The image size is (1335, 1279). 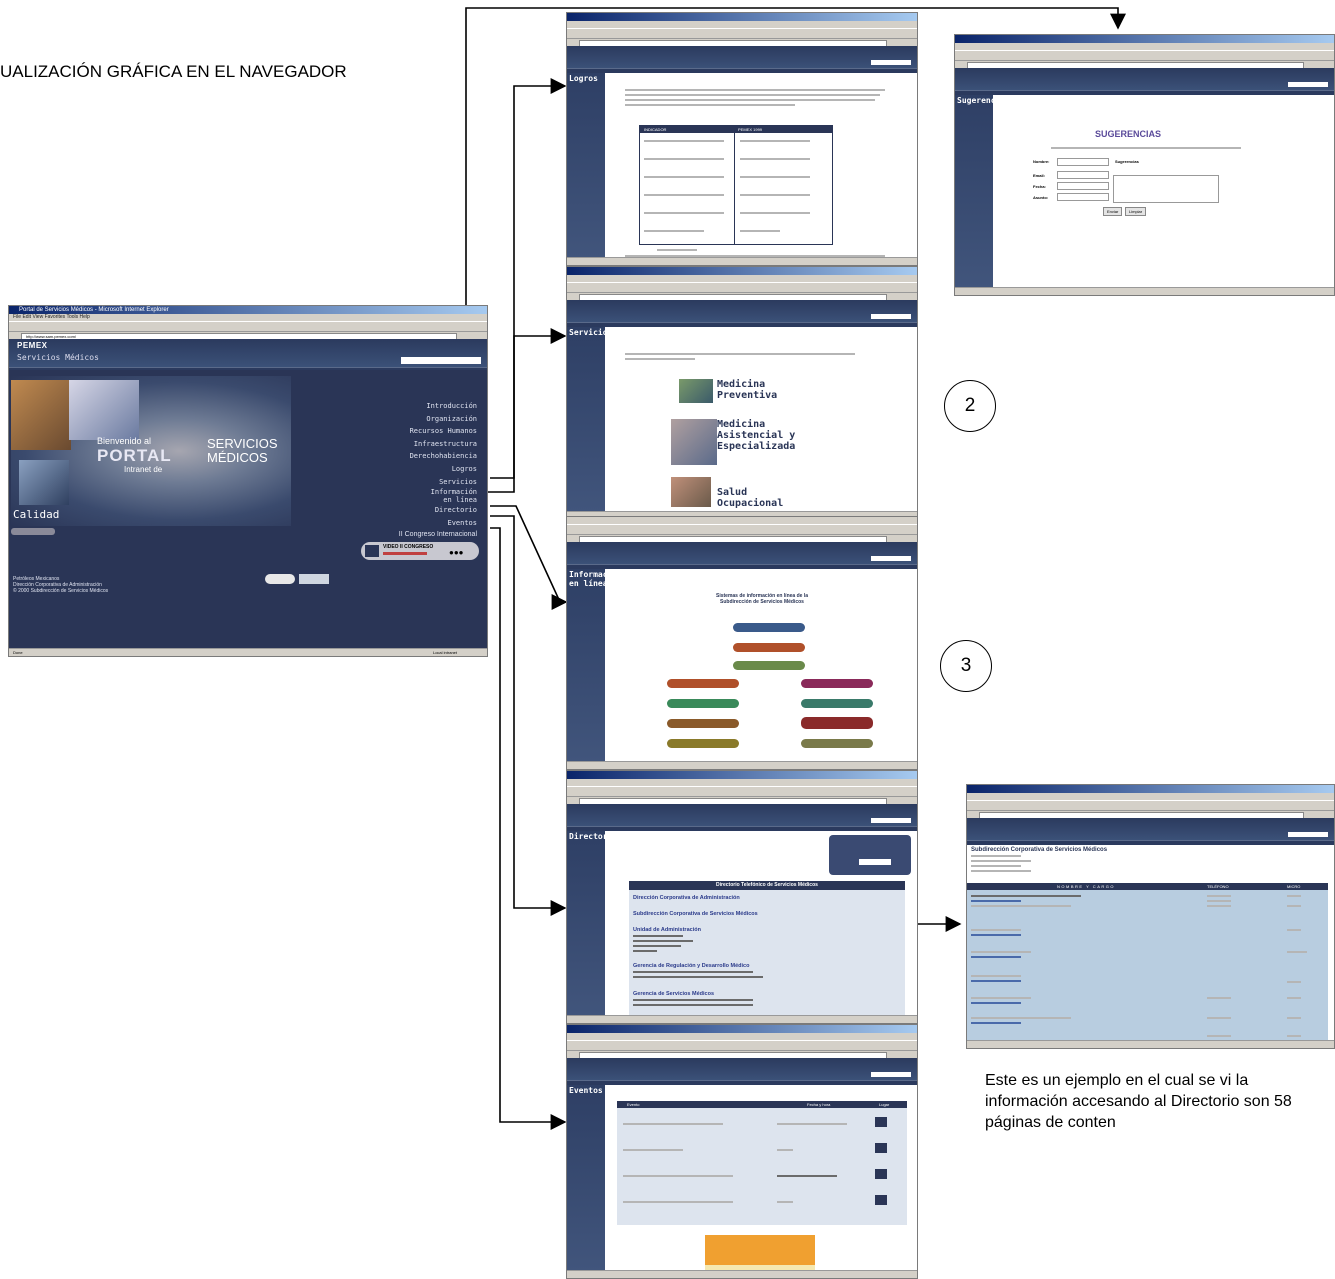 What do you see at coordinates (438, 482) in the screenshot?
I see `menu-item-servicios: Servicios` at bounding box center [438, 482].